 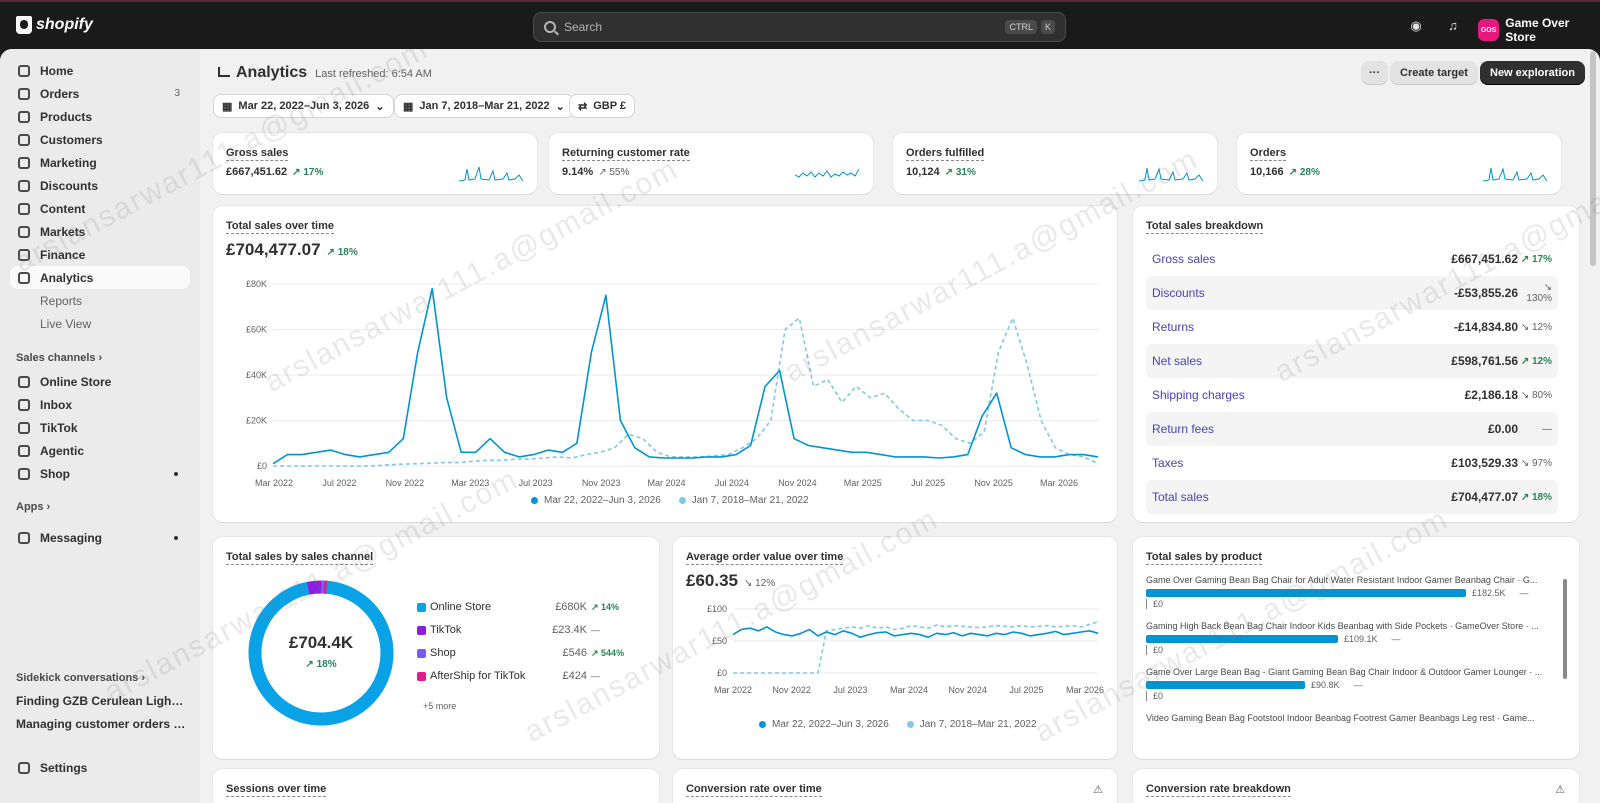 What do you see at coordinates (436, 786) in the screenshot?
I see `sessions-card: Sessions over time` at bounding box center [436, 786].